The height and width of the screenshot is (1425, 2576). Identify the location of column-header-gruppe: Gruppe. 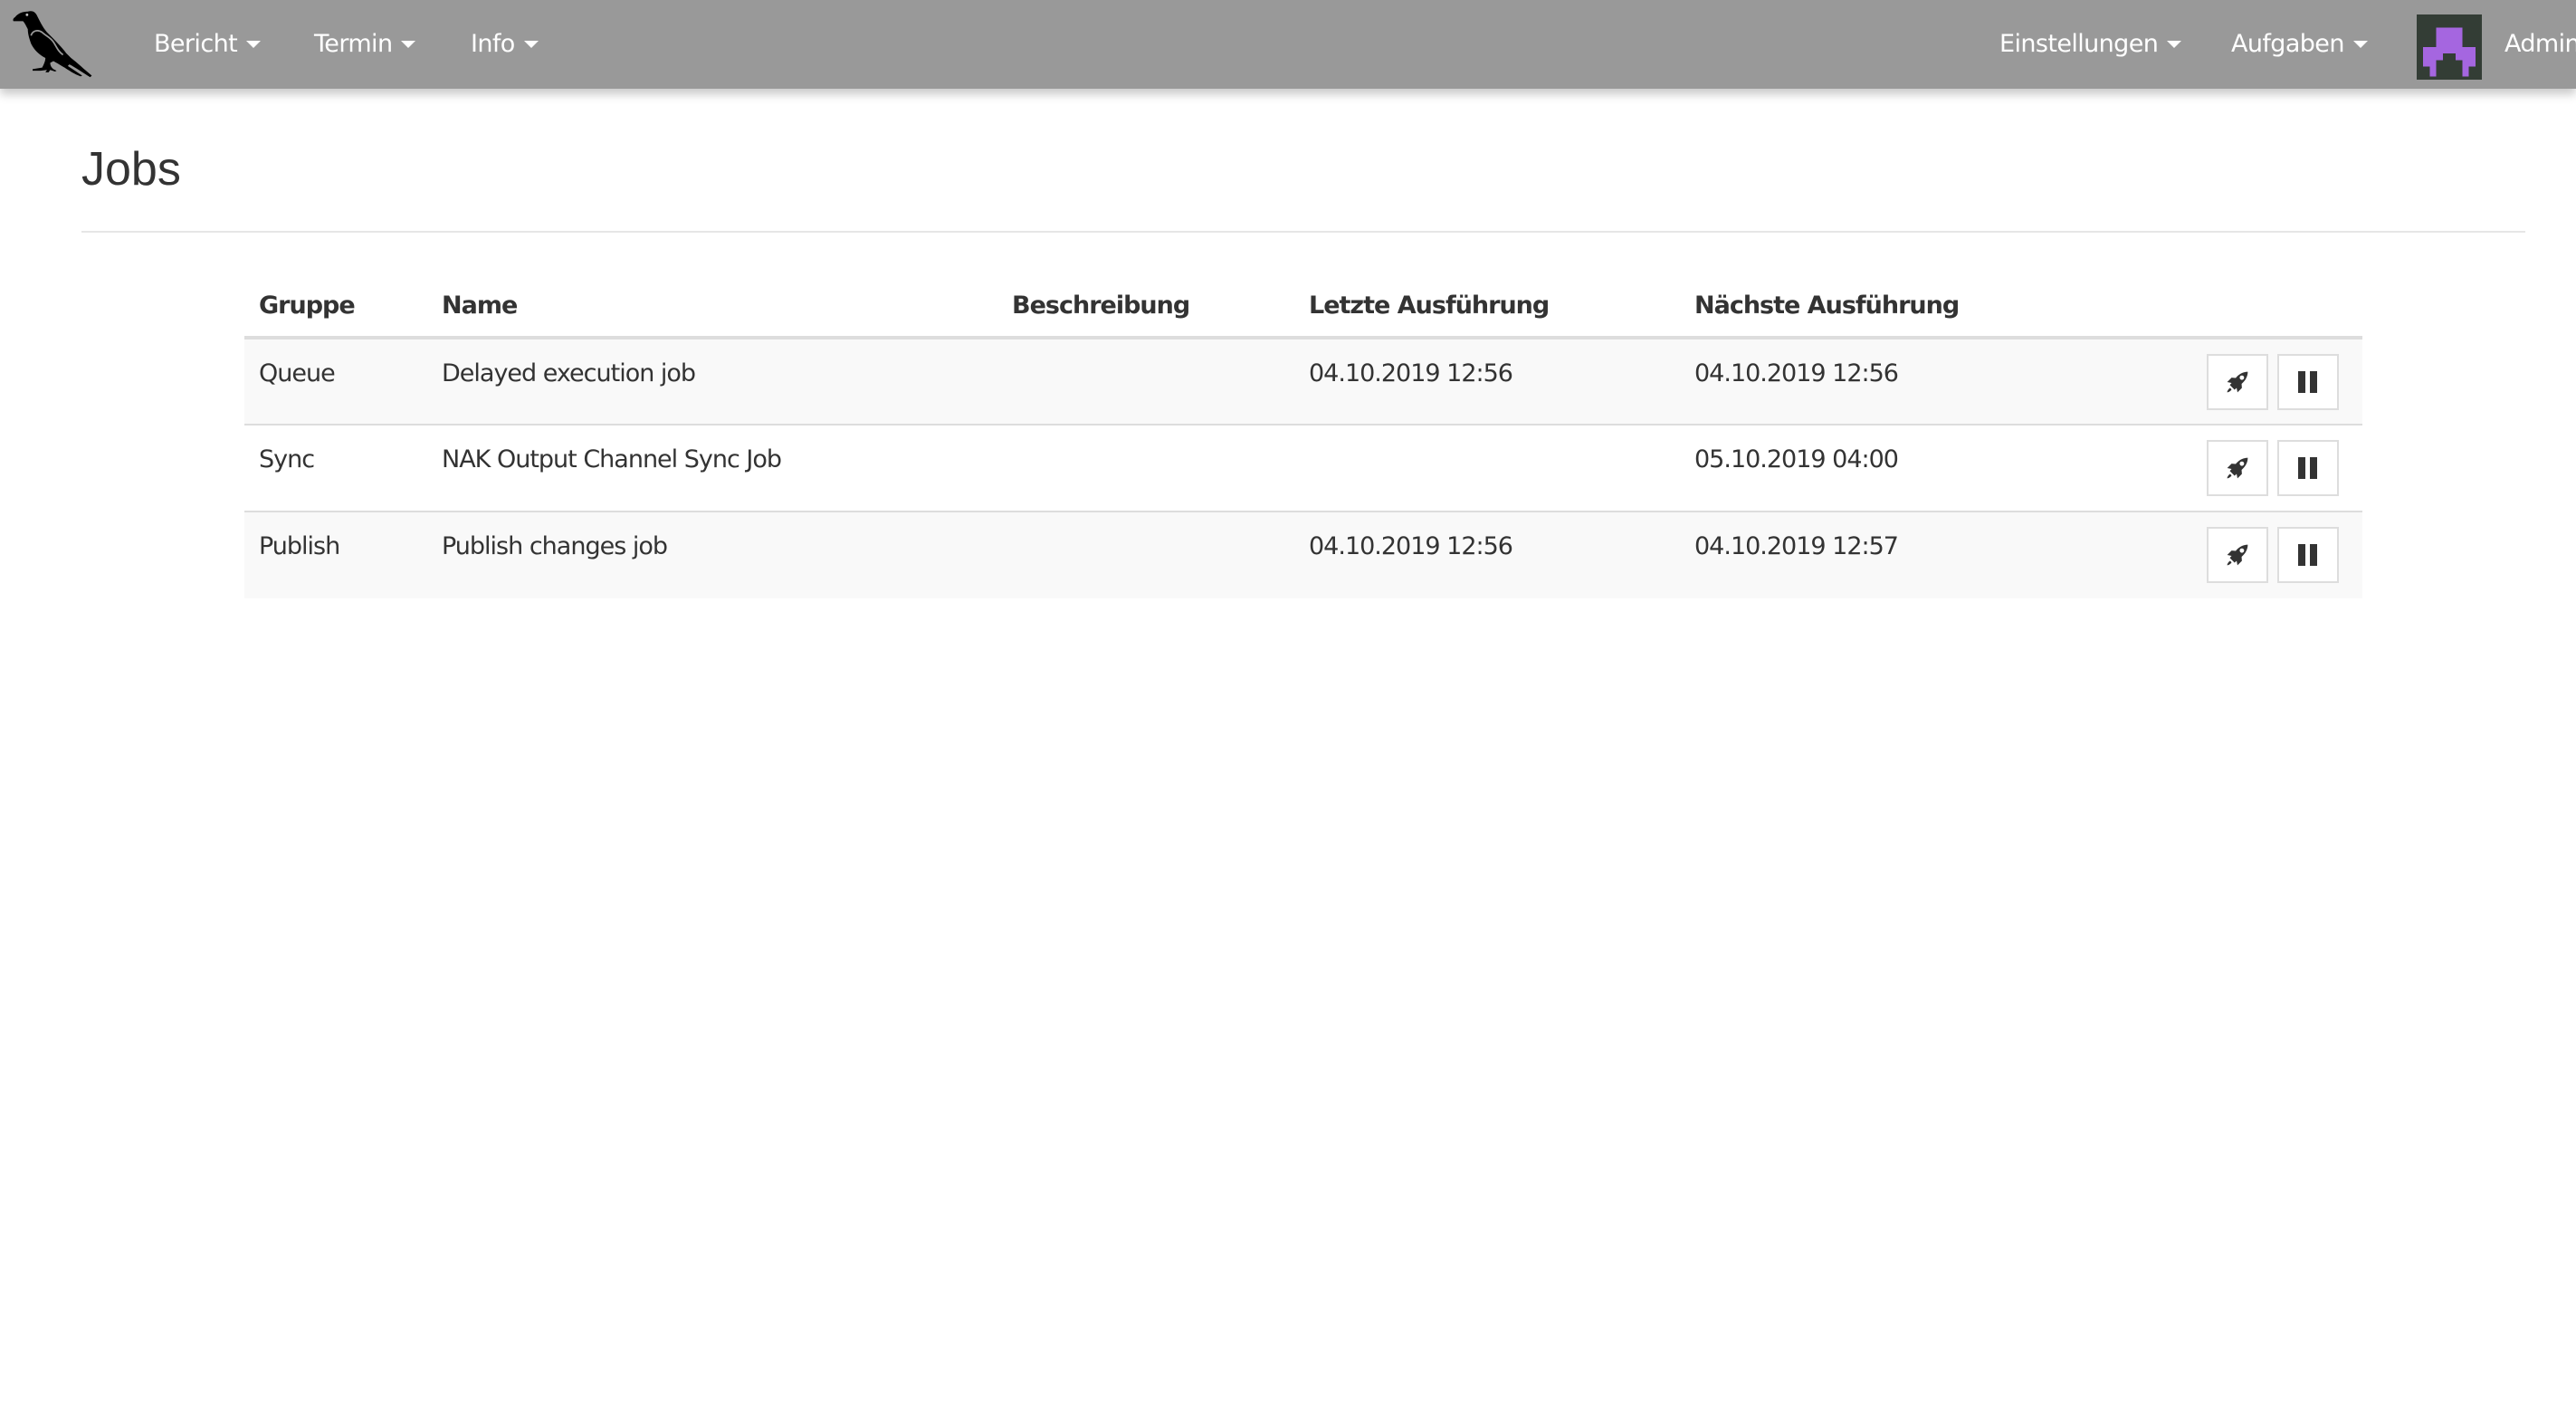
(335, 307).